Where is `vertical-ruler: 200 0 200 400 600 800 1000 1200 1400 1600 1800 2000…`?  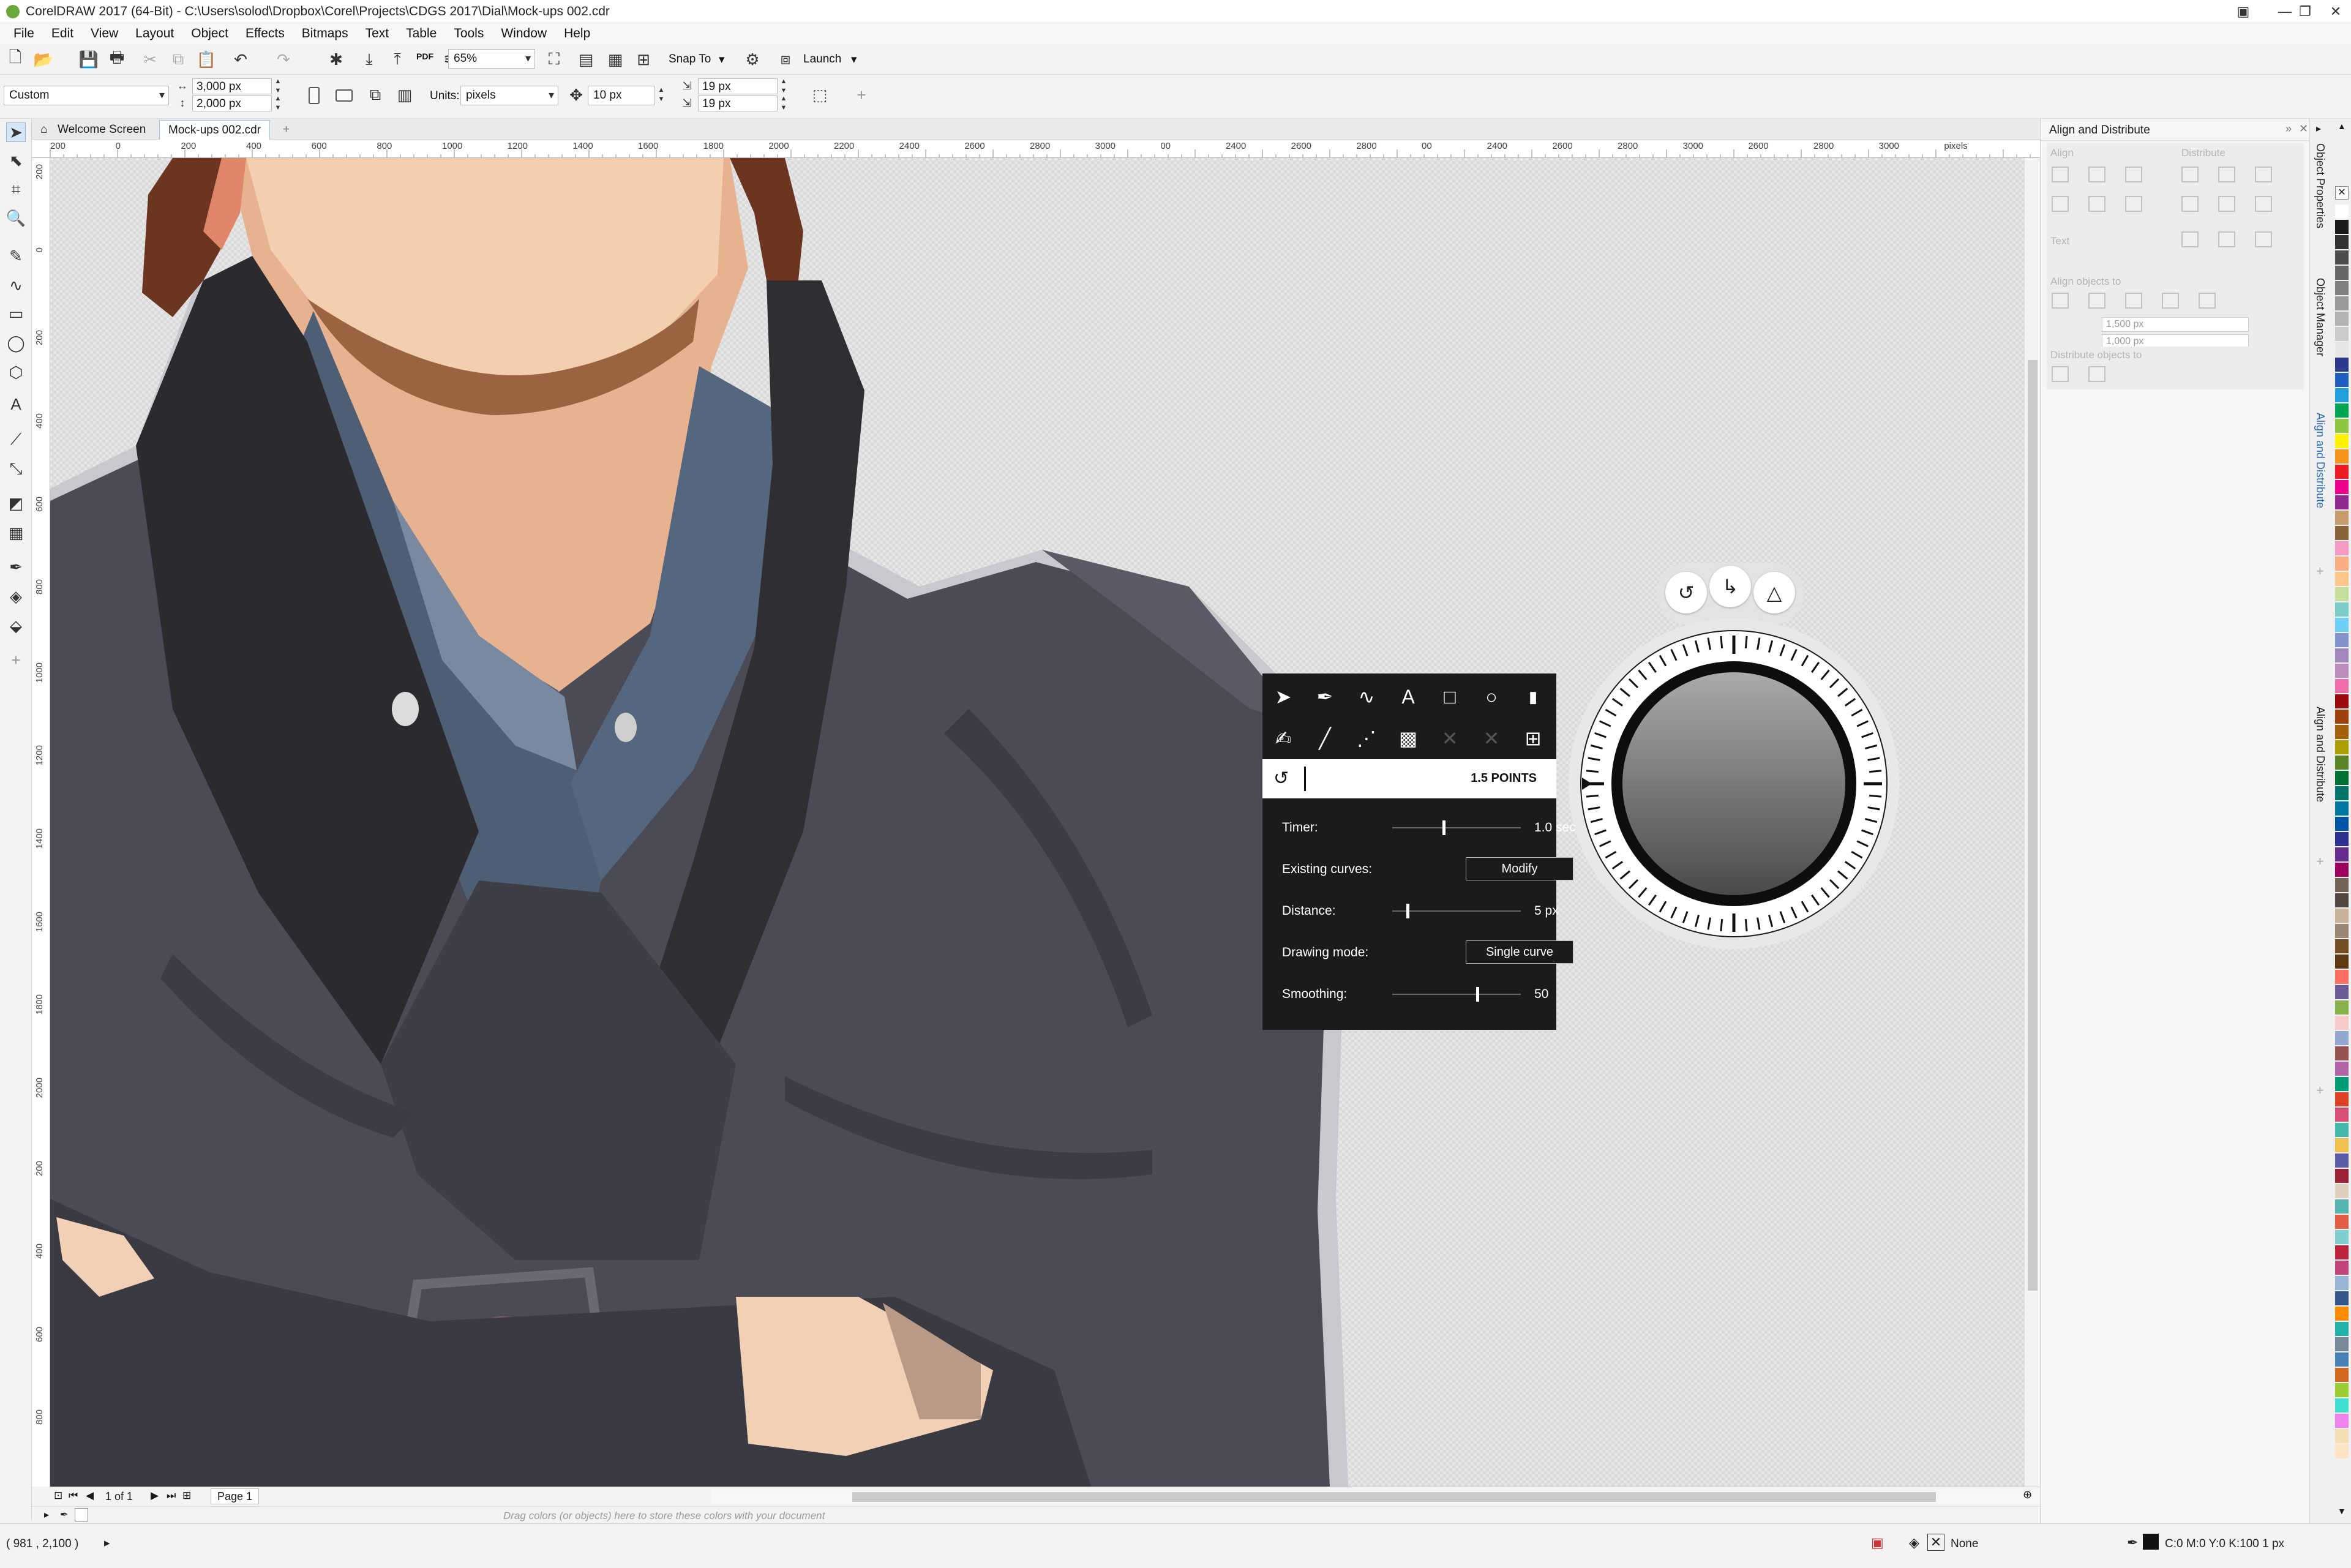 vertical-ruler: 200 0 200 400 600 800 1000 1200 1400 1600 1800 2000… is located at coordinates (41, 822).